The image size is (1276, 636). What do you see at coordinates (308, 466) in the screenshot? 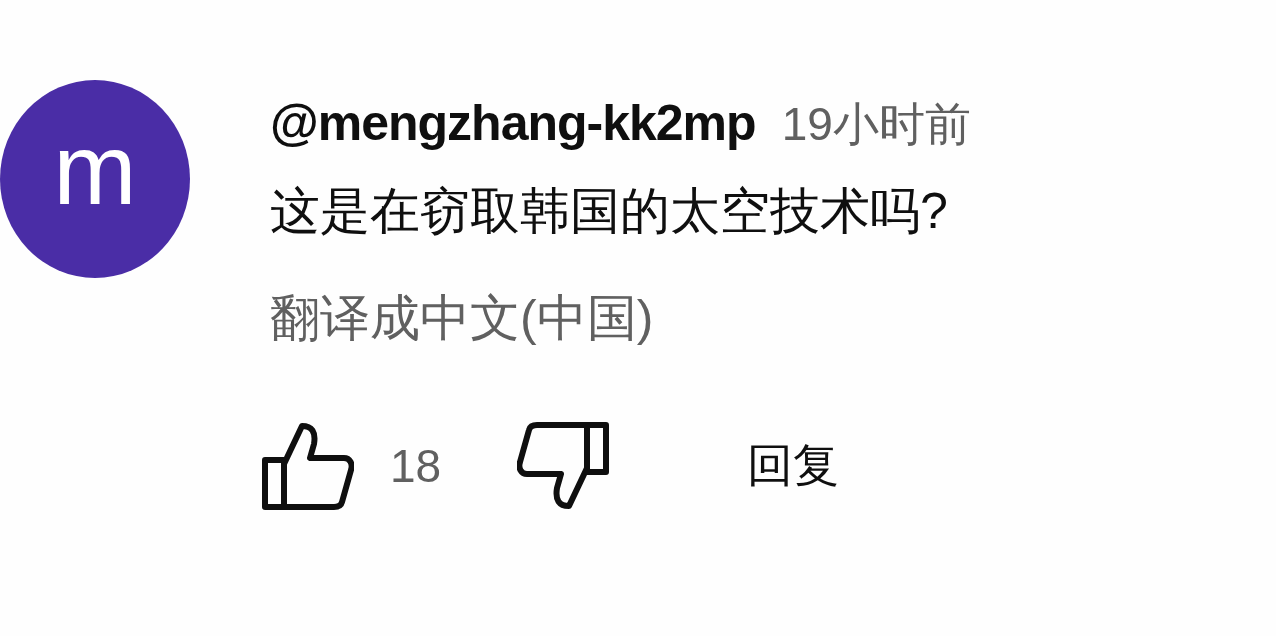
I see `thumbs-up-icon` at bounding box center [308, 466].